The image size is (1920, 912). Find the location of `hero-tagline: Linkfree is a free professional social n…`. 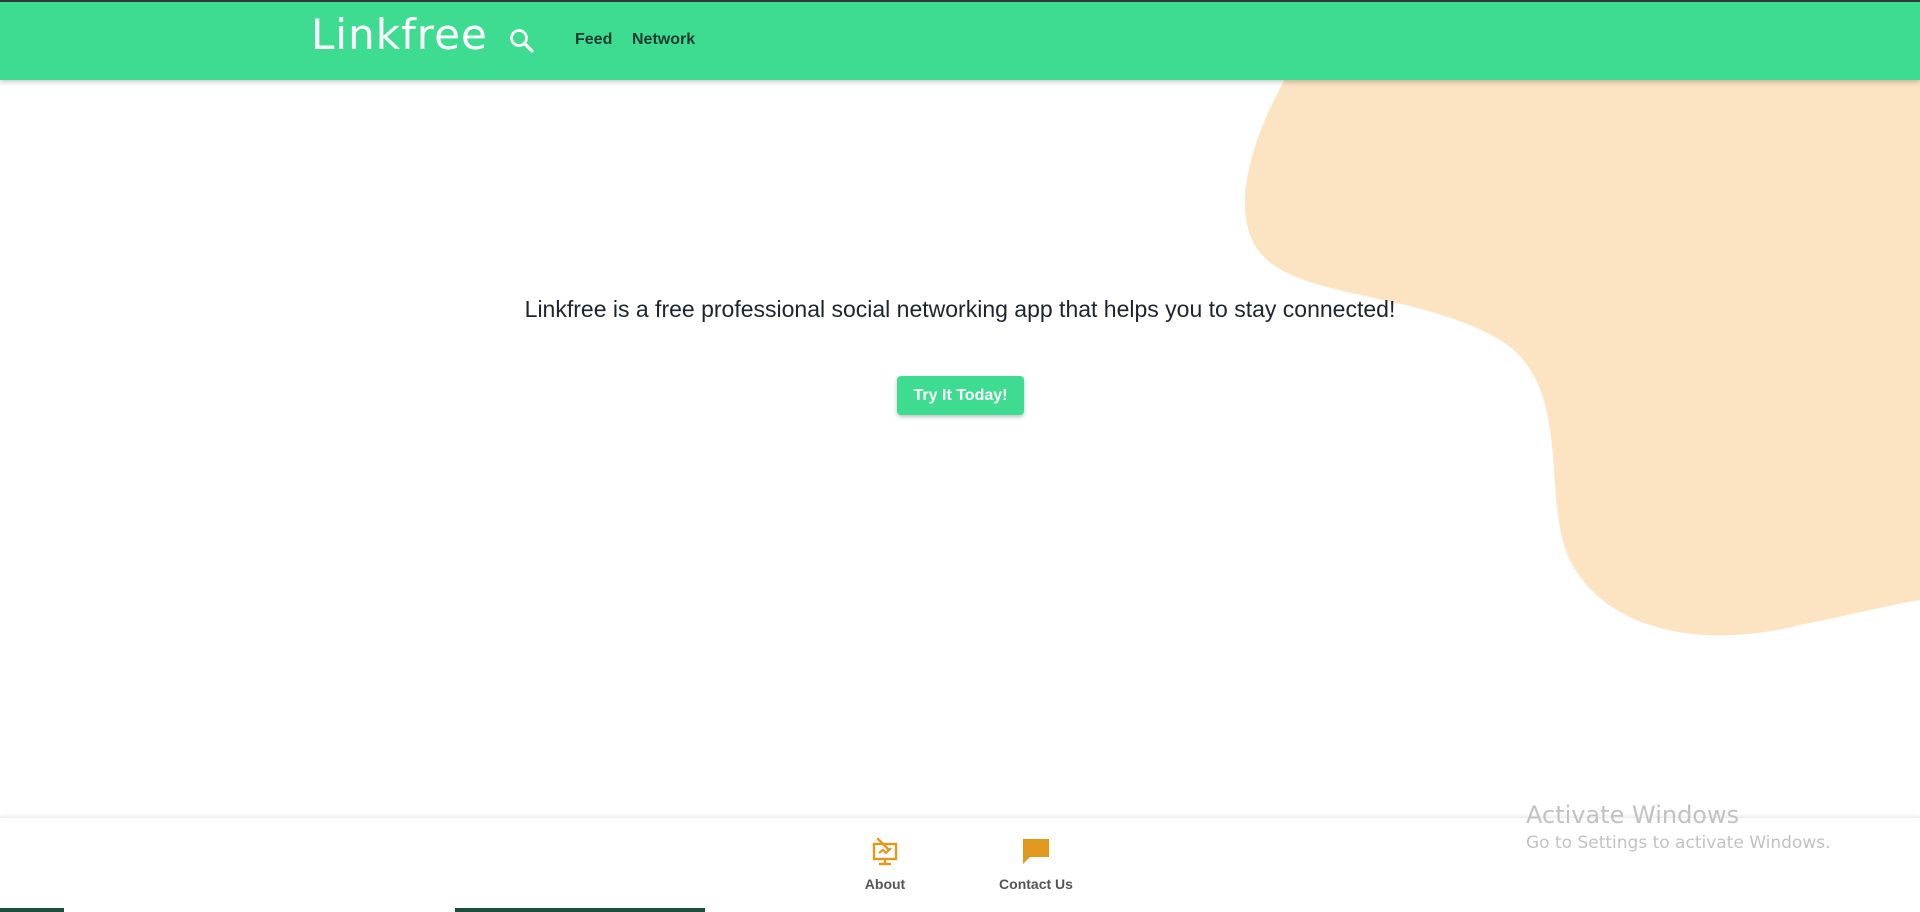

hero-tagline: Linkfree is a free professional social n… is located at coordinates (960, 309).